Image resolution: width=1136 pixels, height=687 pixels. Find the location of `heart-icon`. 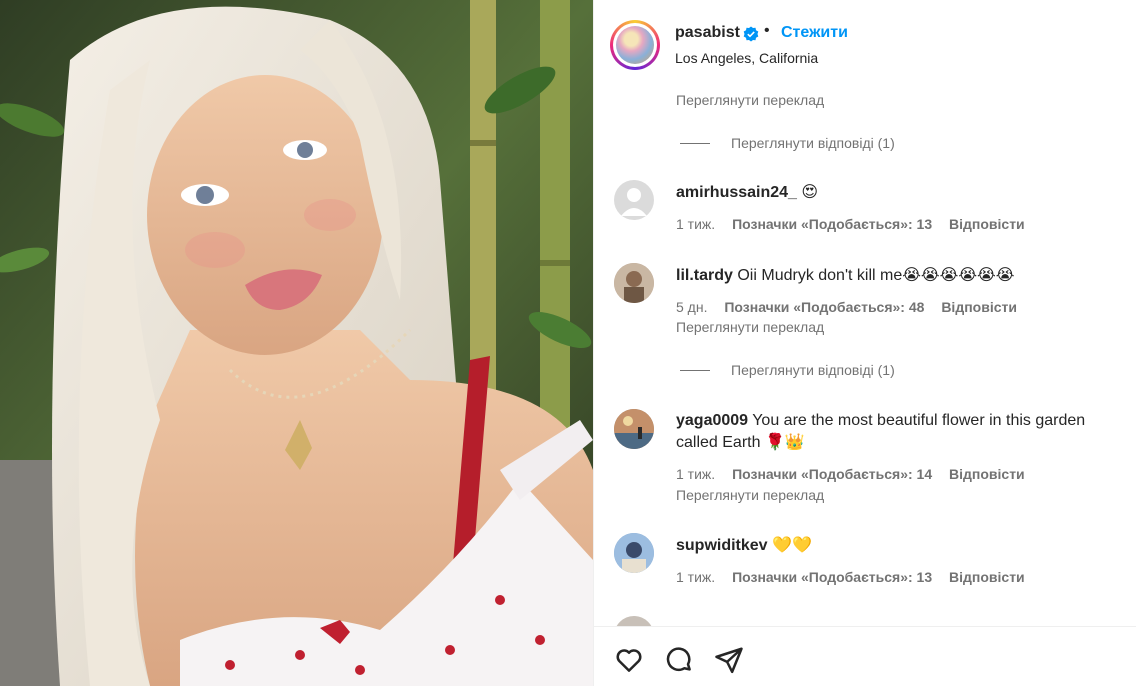

heart-icon is located at coordinates (629, 660).